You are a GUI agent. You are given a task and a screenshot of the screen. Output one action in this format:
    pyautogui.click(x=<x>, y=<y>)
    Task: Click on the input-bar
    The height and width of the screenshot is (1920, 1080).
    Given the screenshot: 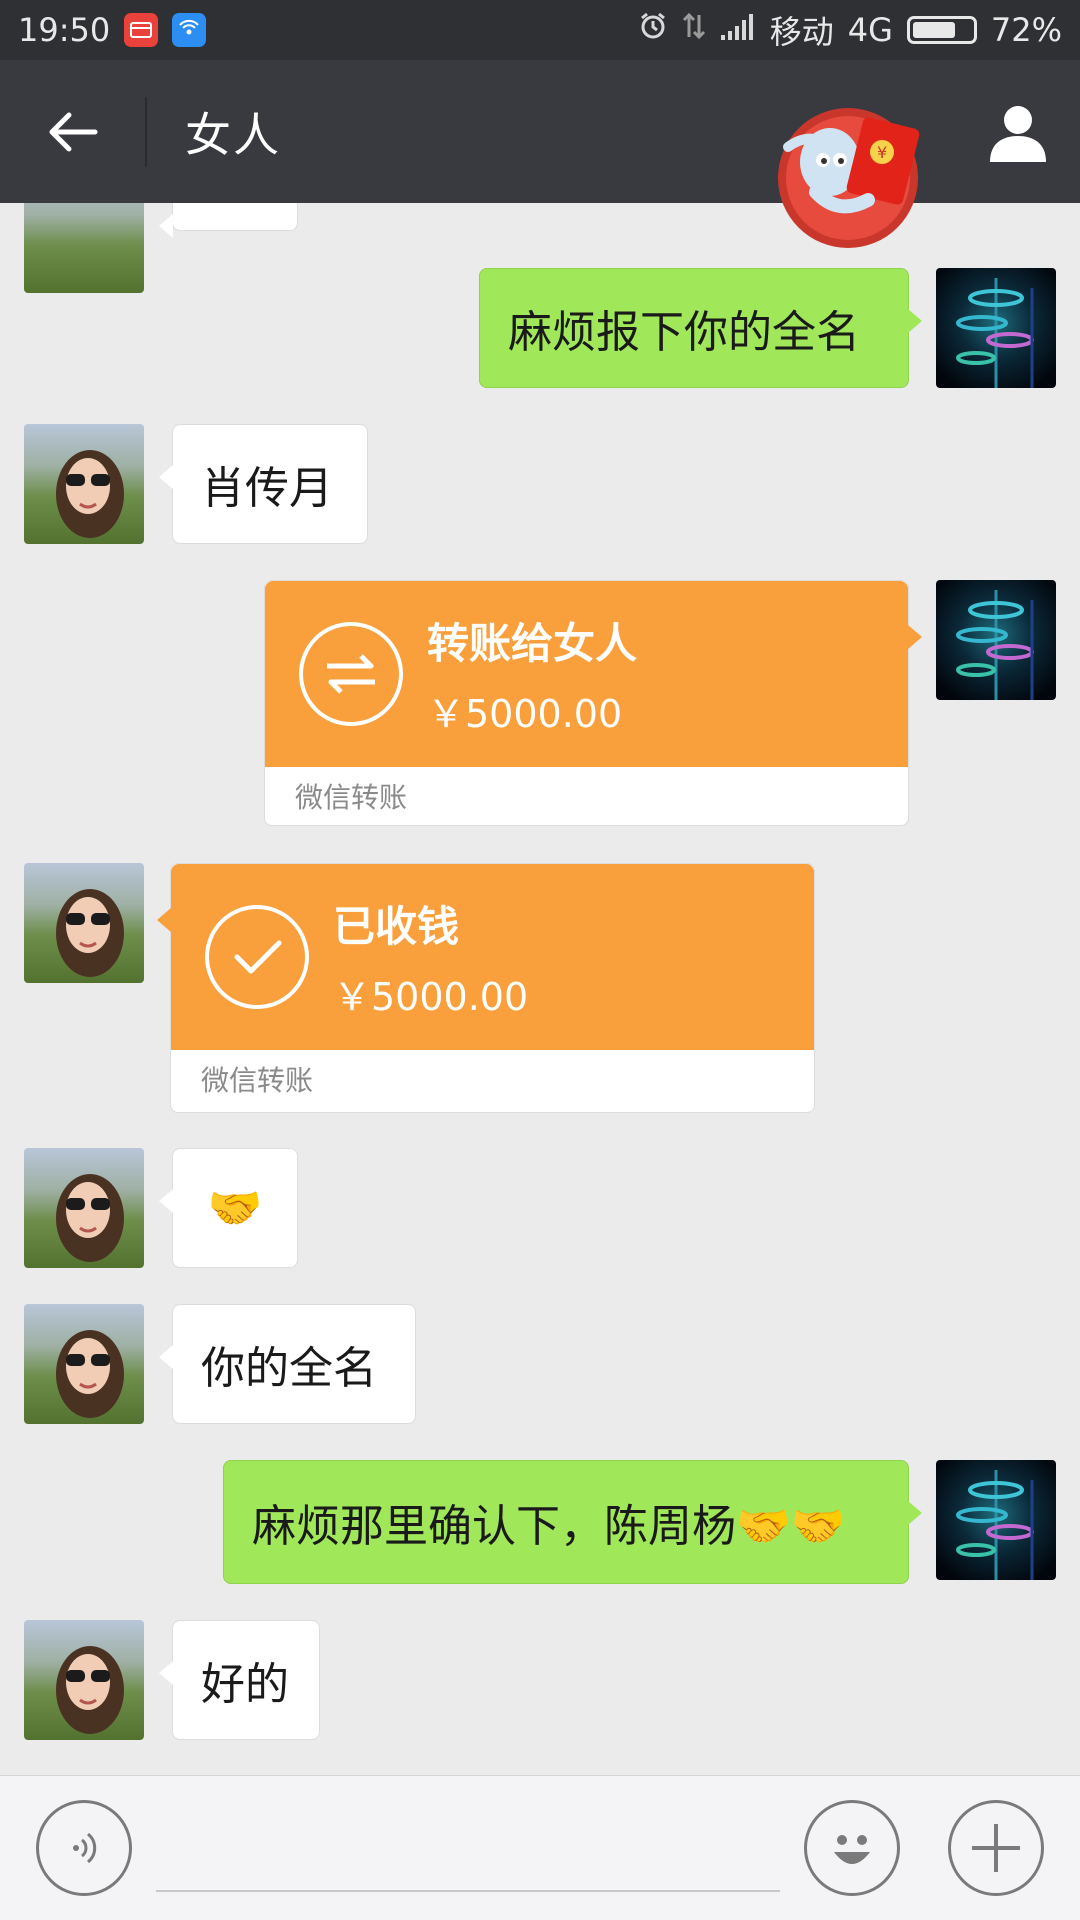 What is the action you would take?
    pyautogui.click(x=540, y=1847)
    